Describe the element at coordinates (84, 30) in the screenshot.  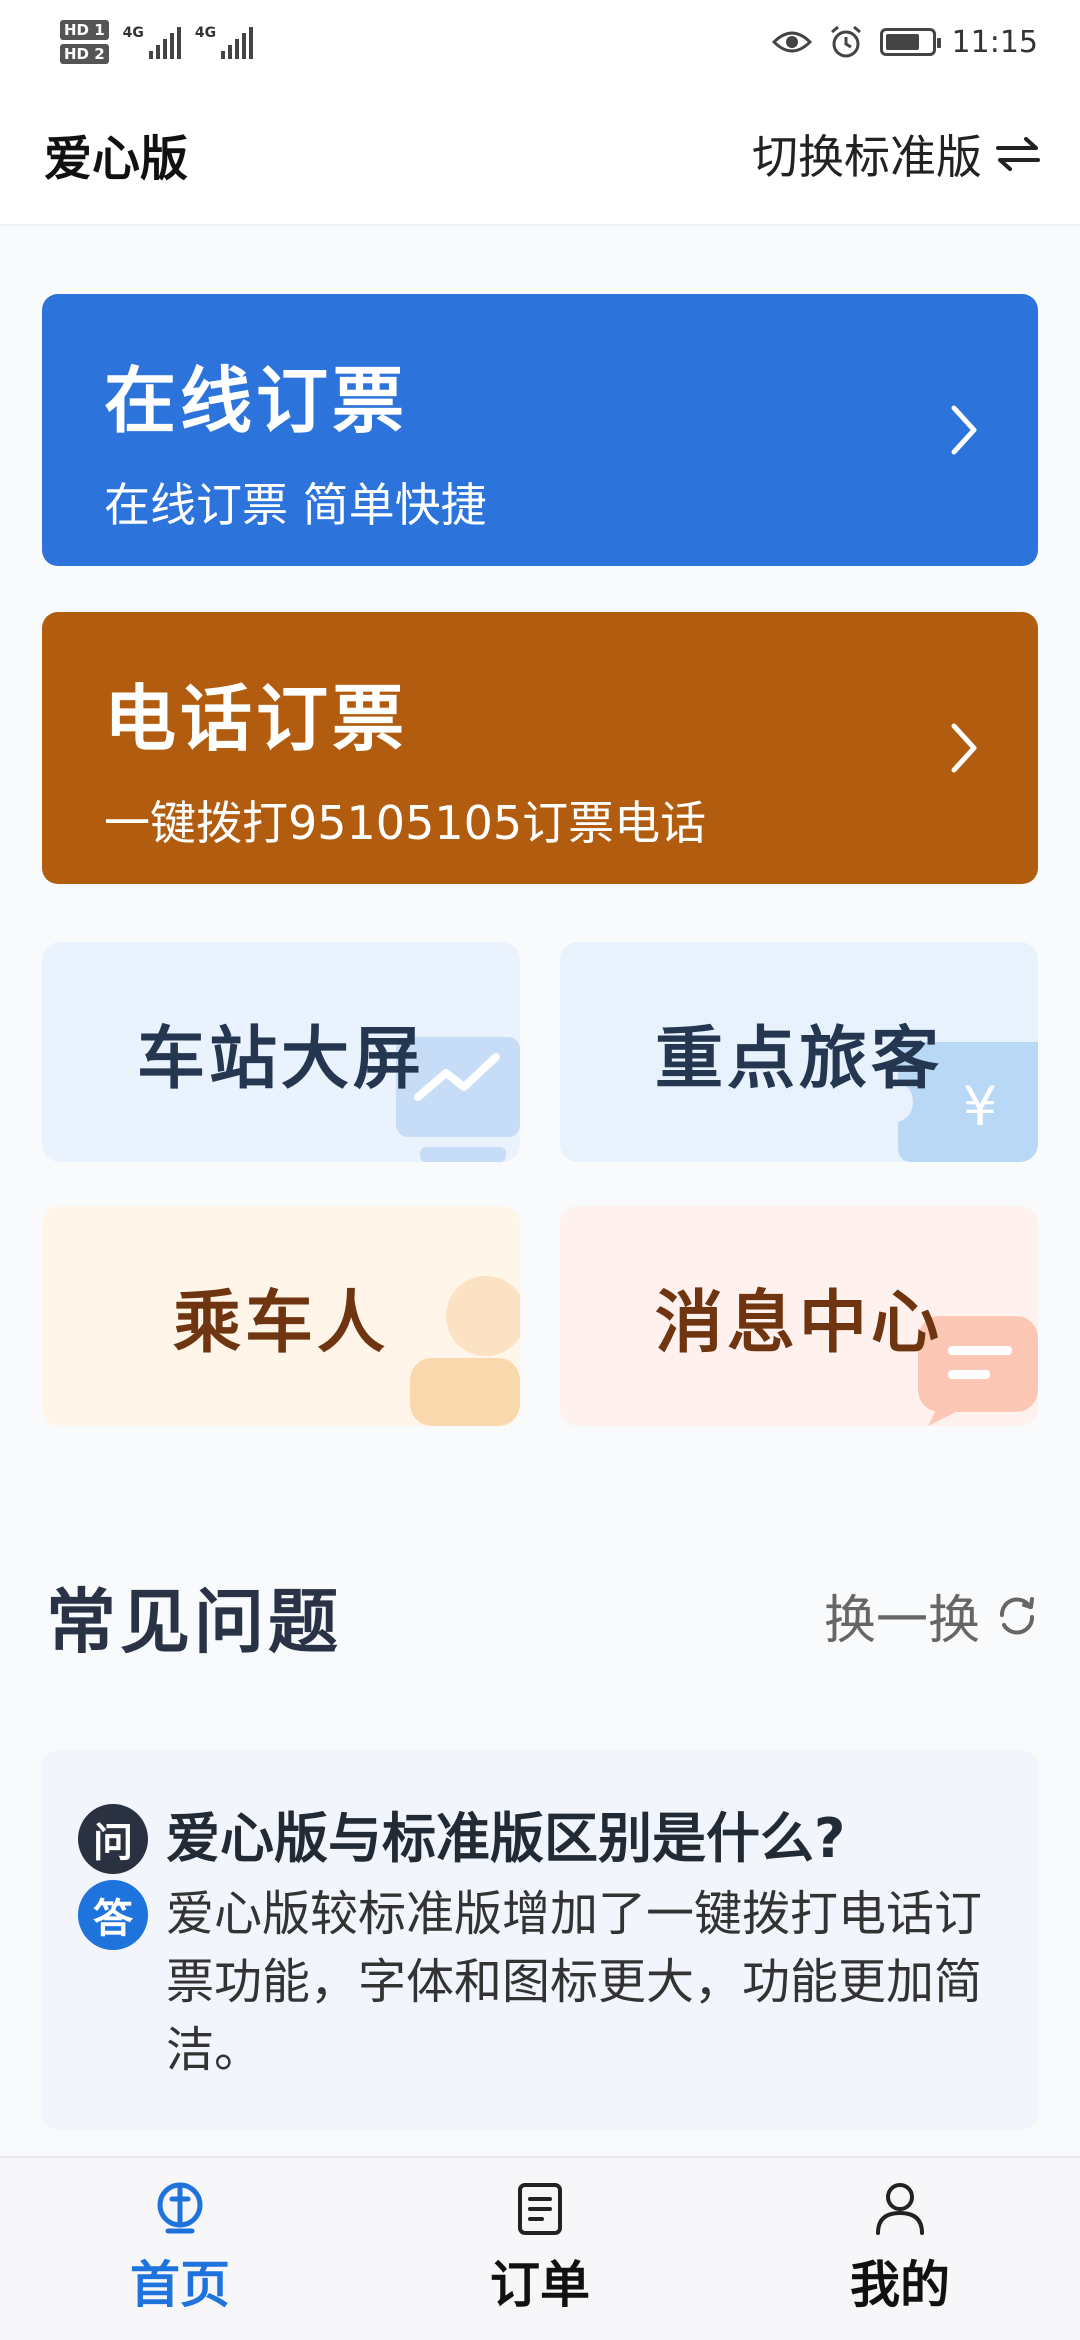
I see `hd1-badge: HD 1` at that location.